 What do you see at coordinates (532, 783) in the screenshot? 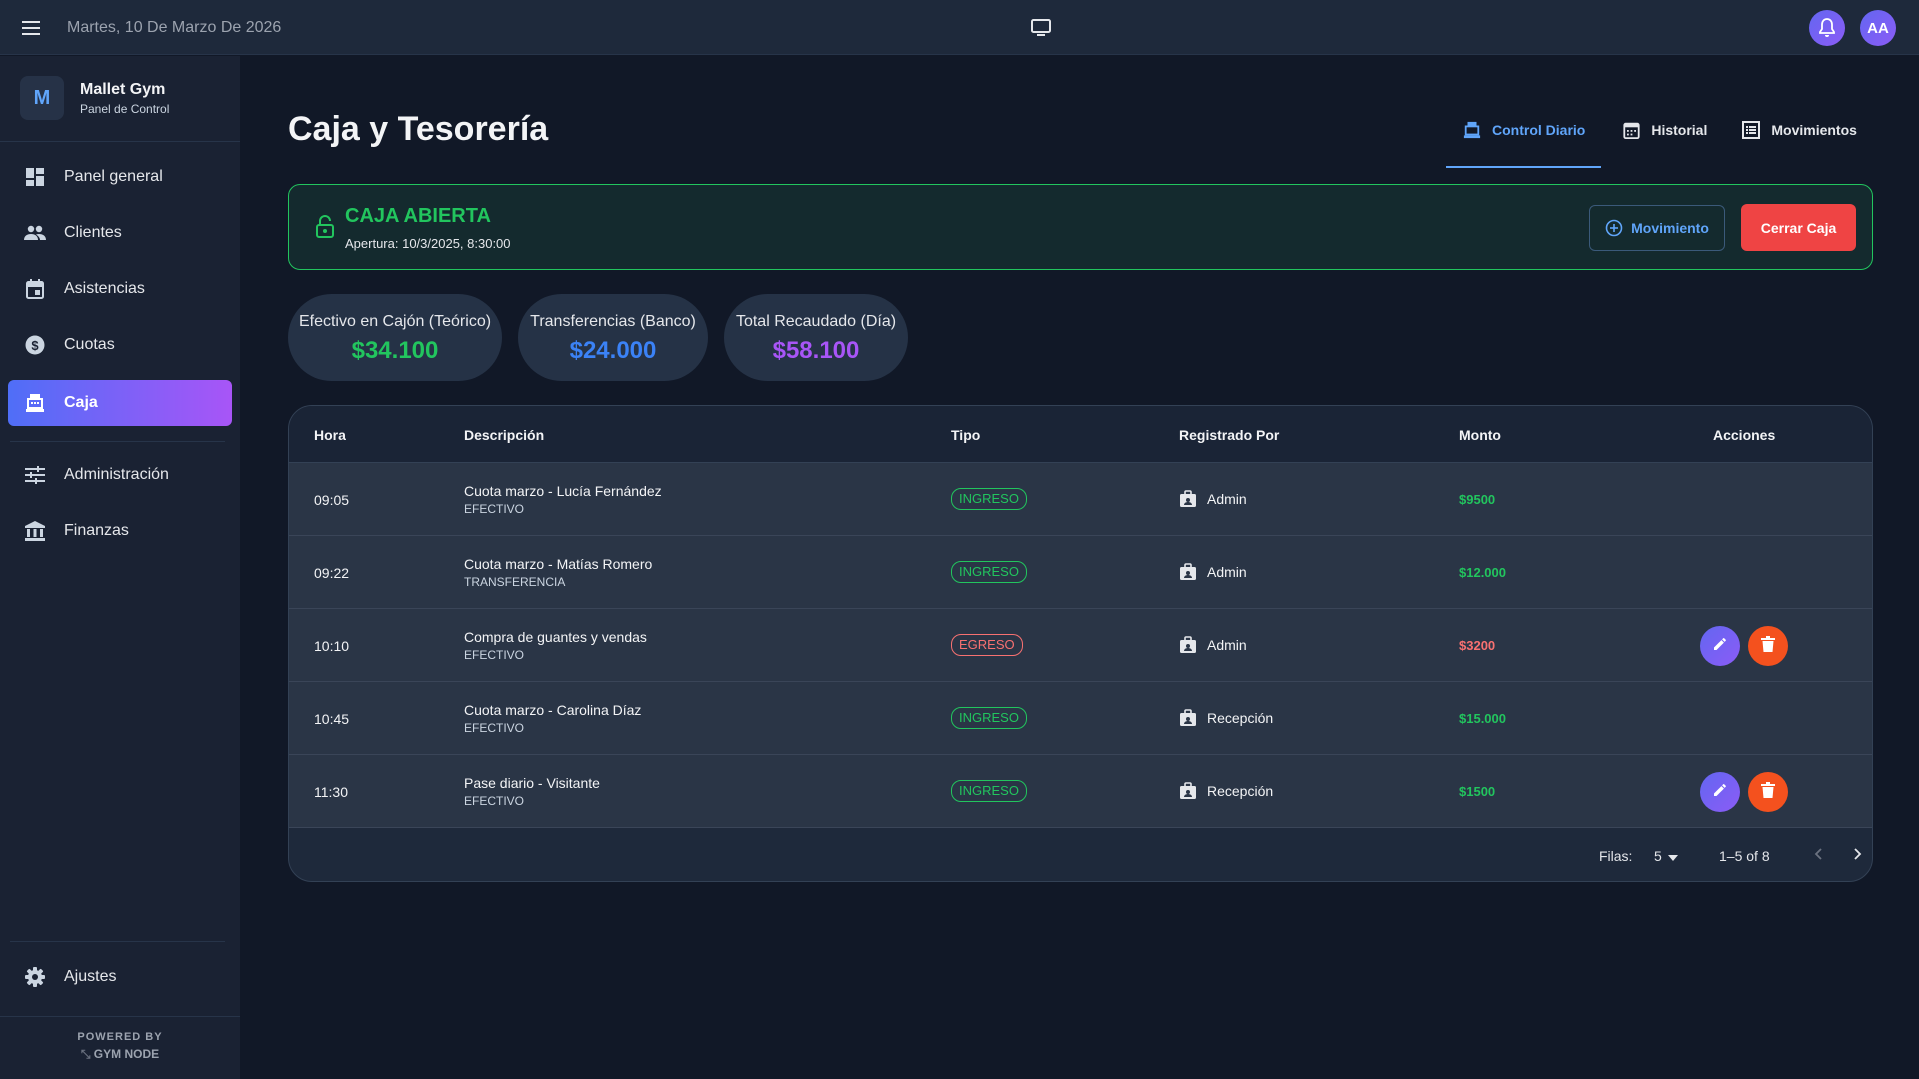
I see `row-description-text: Pase diario - Visitante` at bounding box center [532, 783].